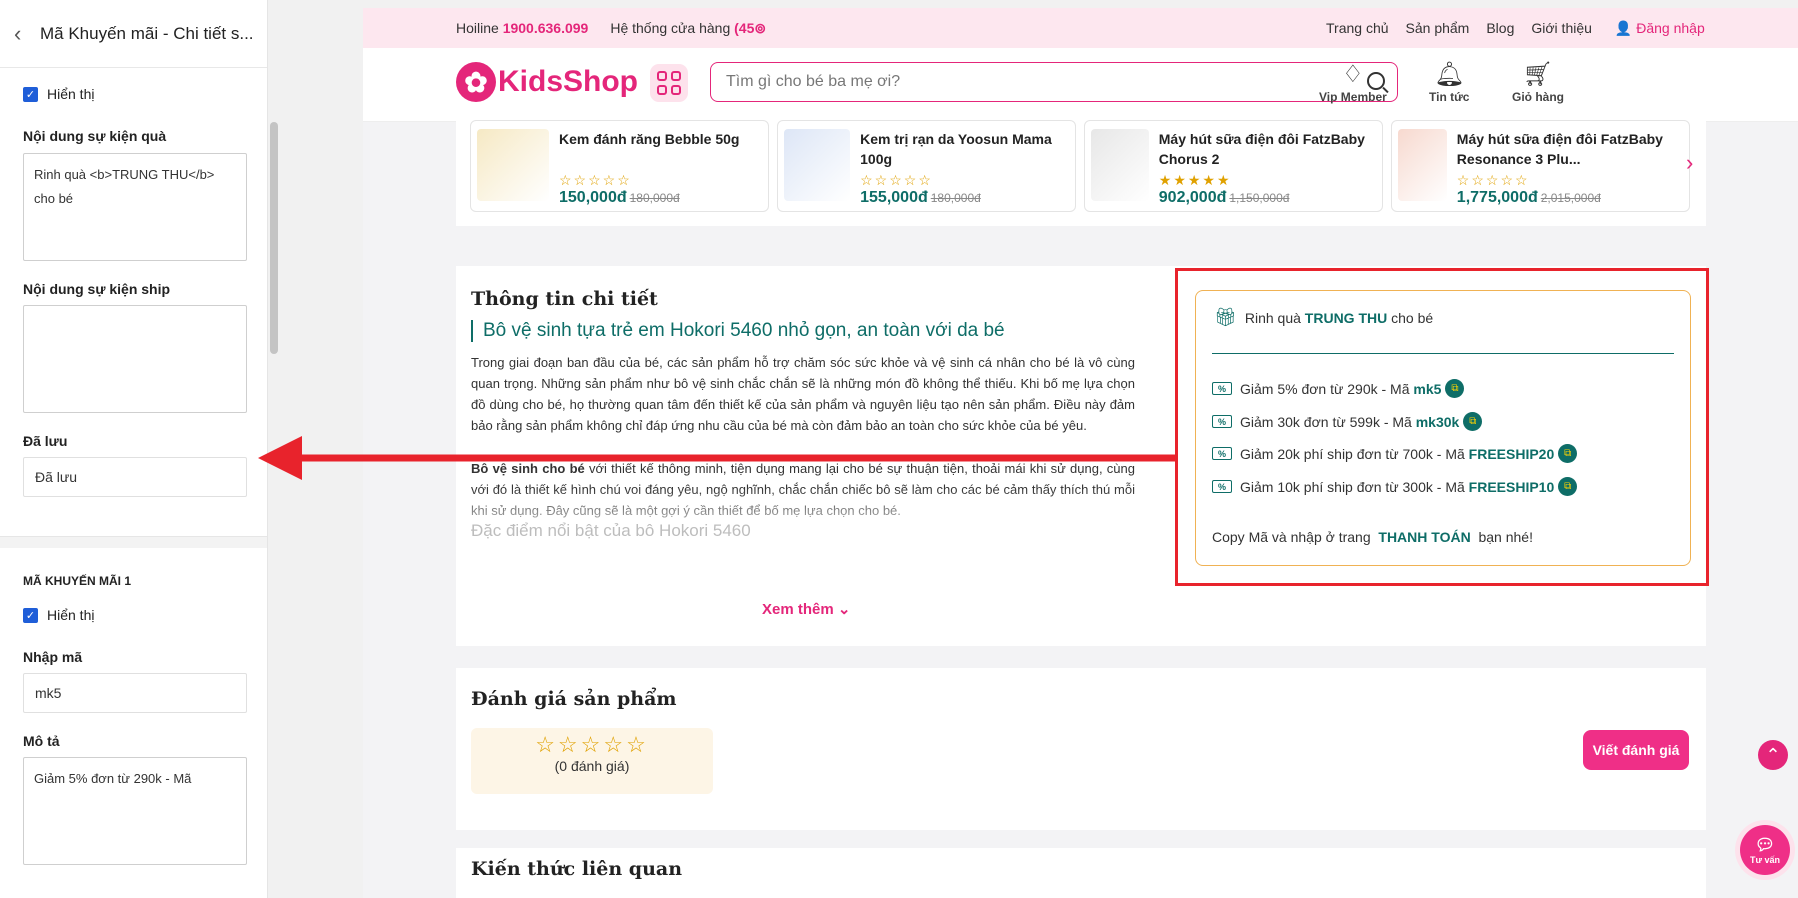 The image size is (1798, 898). I want to click on category-menu-icon, so click(669, 83).